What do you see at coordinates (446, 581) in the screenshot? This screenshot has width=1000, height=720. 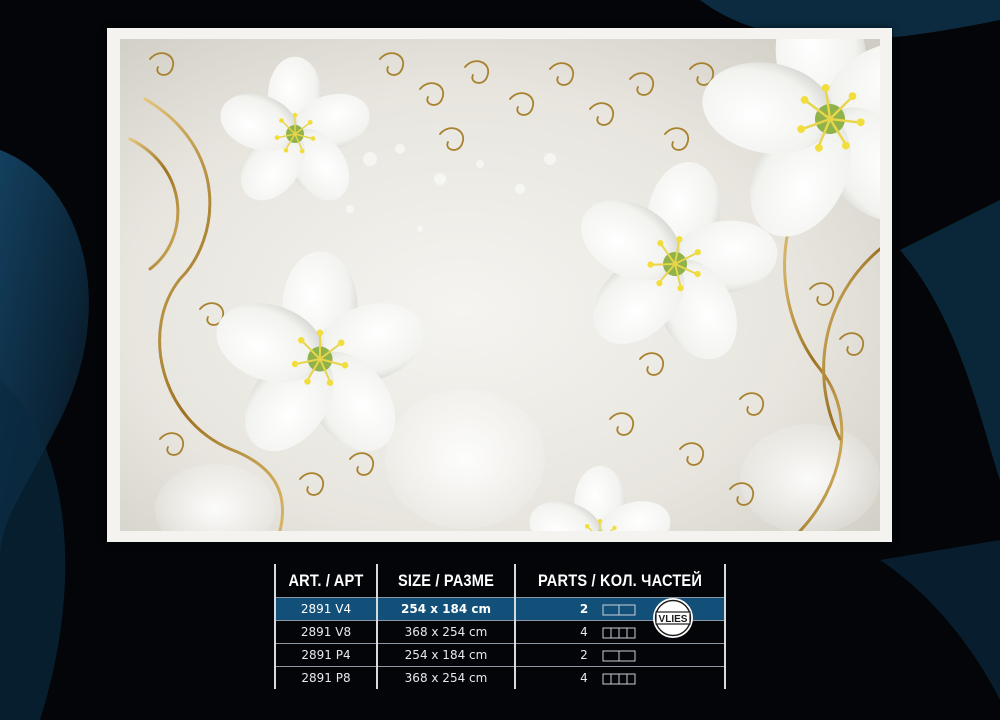 I see `header-size: SIZE / PA3ME` at bounding box center [446, 581].